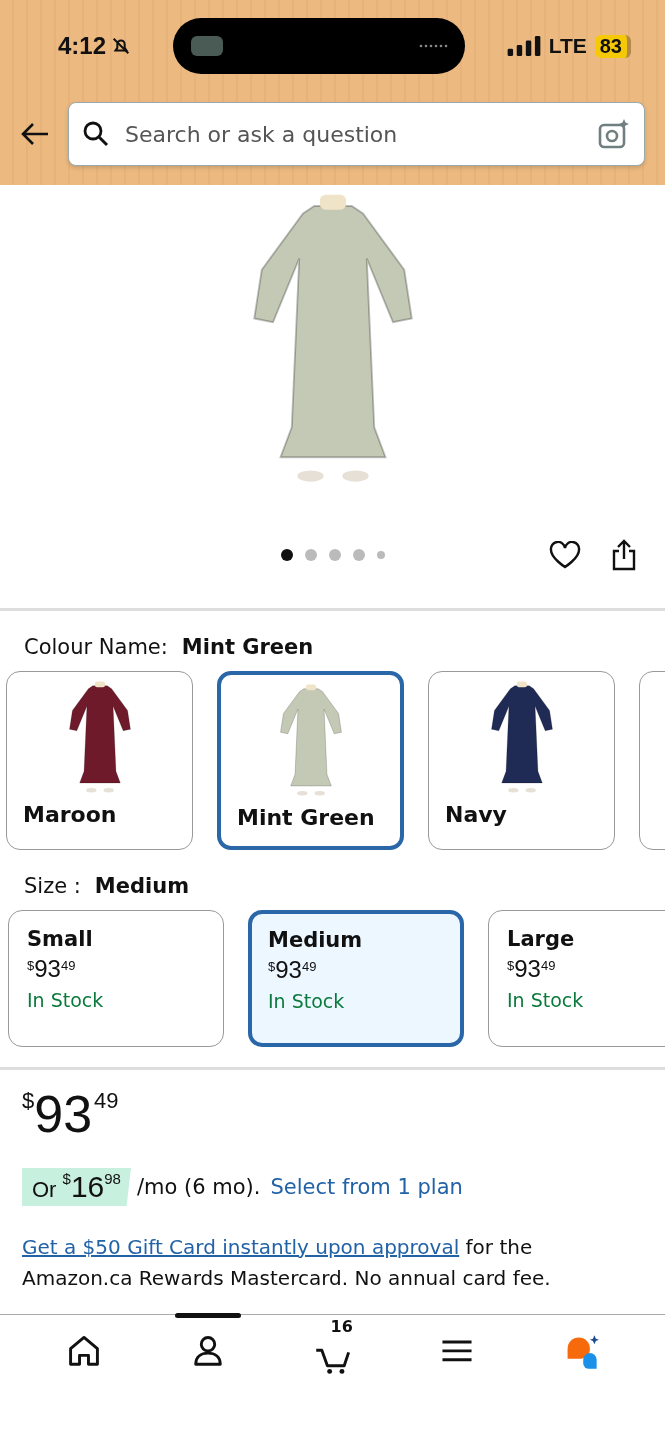 This screenshot has height=1440, width=665. I want to click on size-name: Small, so click(60, 939).